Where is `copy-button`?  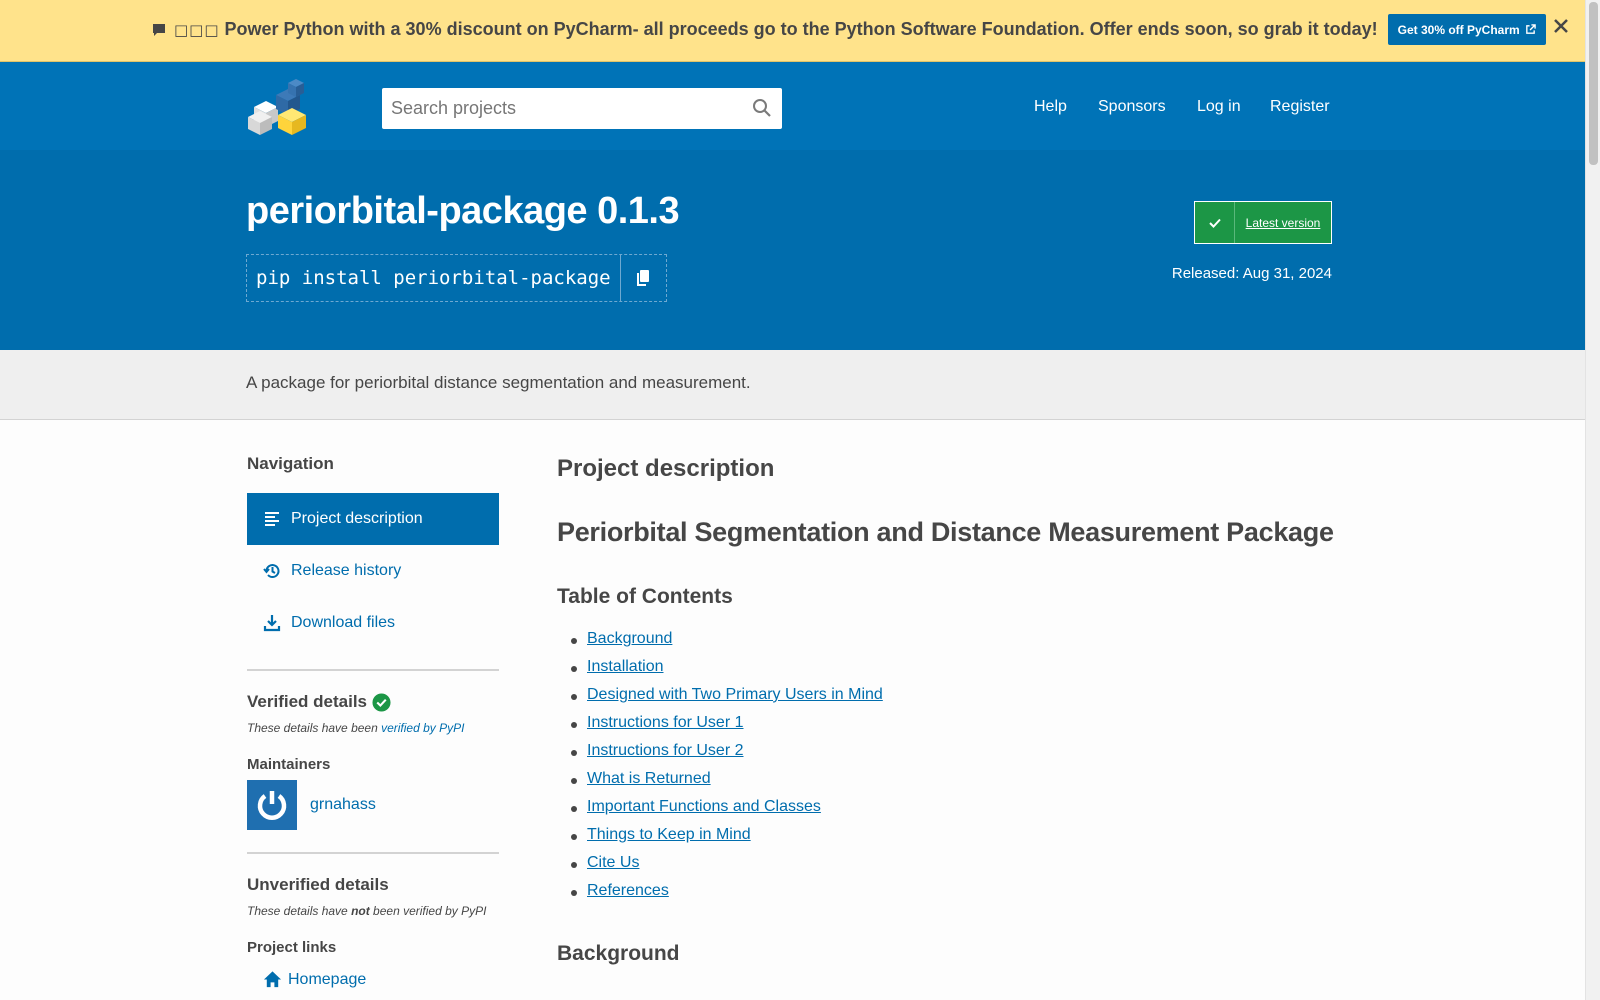
copy-button is located at coordinates (643, 278).